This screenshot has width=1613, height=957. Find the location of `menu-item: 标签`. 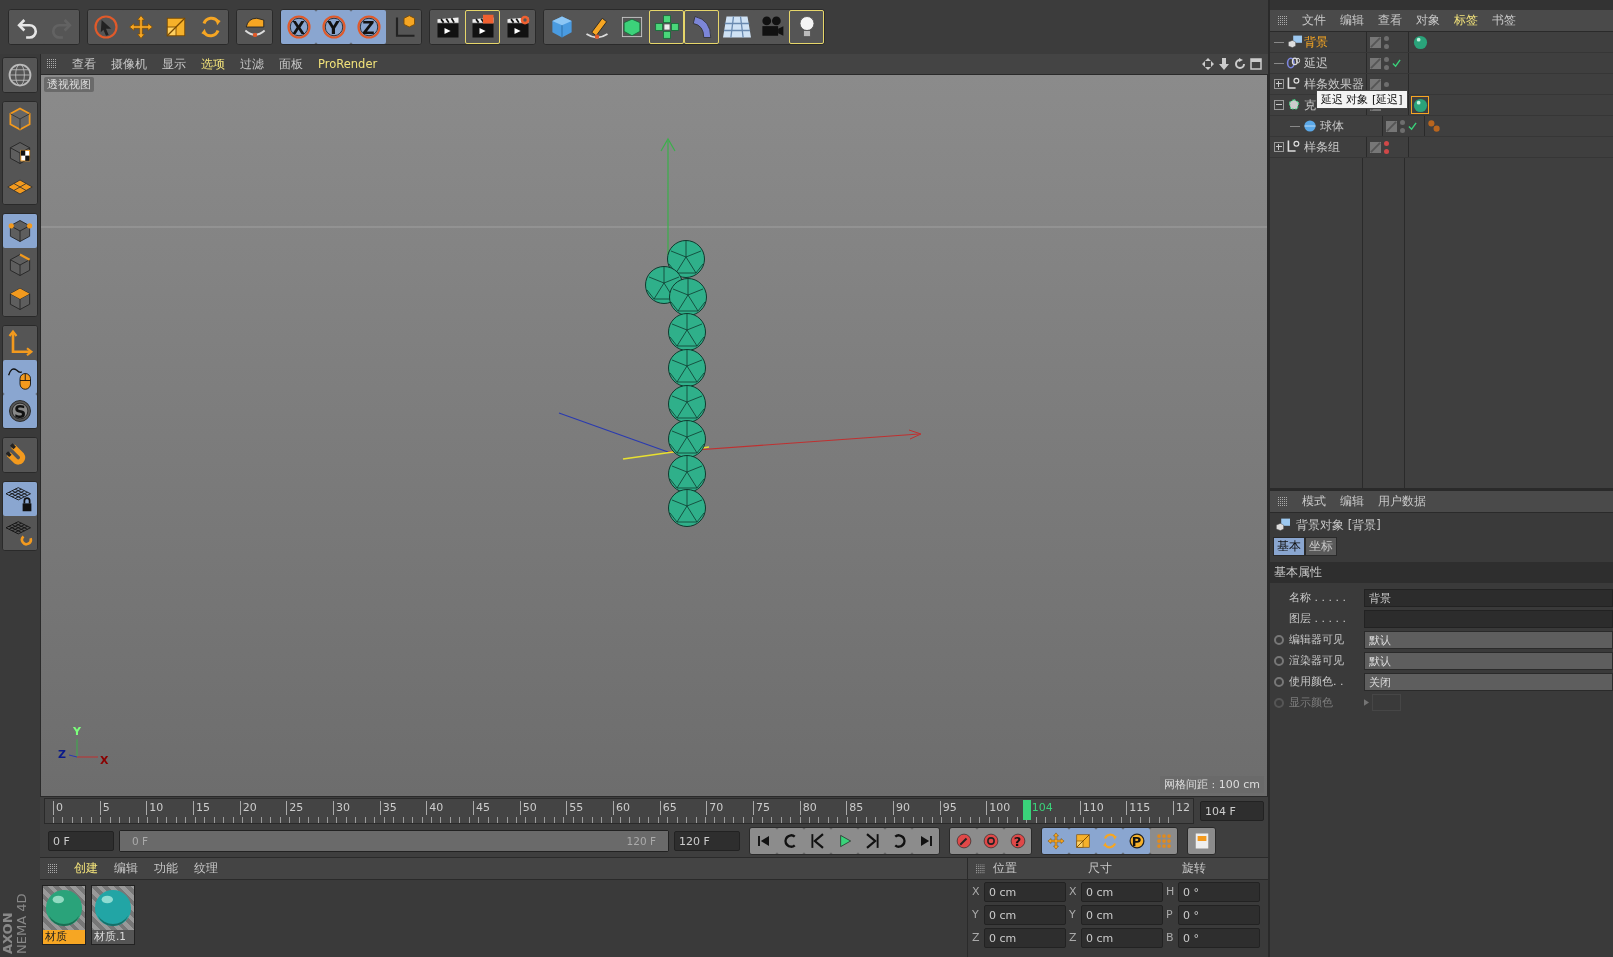

menu-item: 标签 is located at coordinates (1466, 20).